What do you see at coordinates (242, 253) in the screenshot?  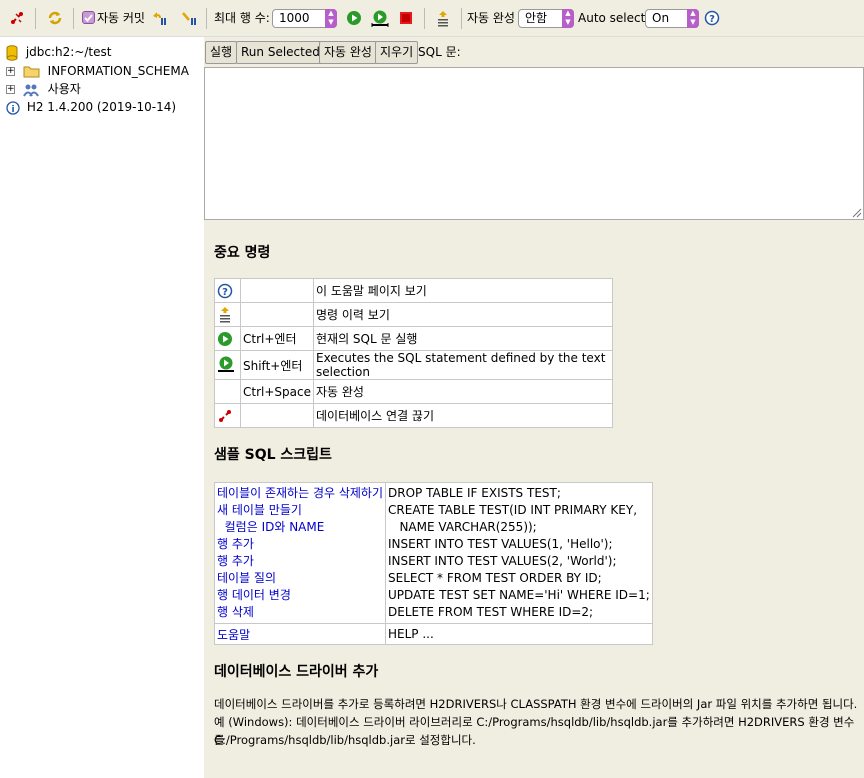 I see `important-title: 중요 명령` at bounding box center [242, 253].